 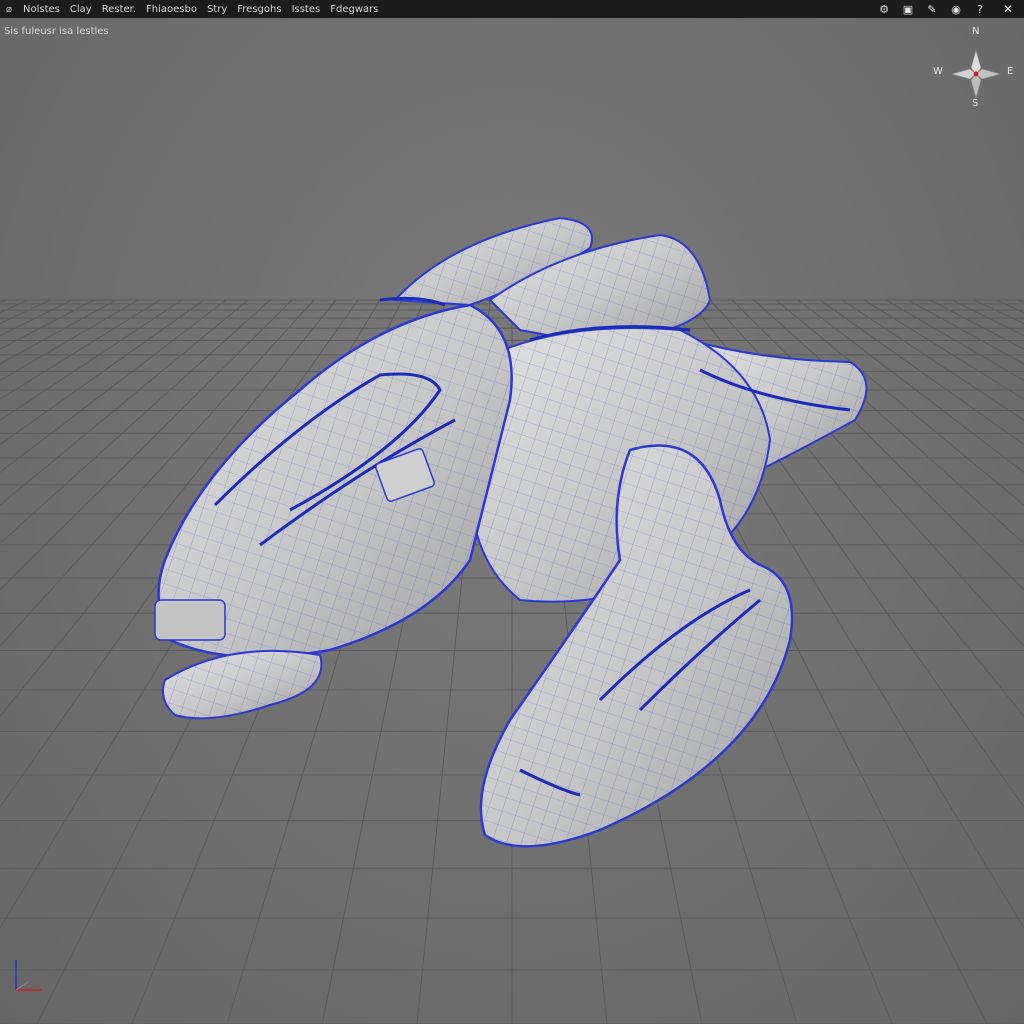 What do you see at coordinates (971, 68) in the screenshot?
I see `compass-widget: N S W E` at bounding box center [971, 68].